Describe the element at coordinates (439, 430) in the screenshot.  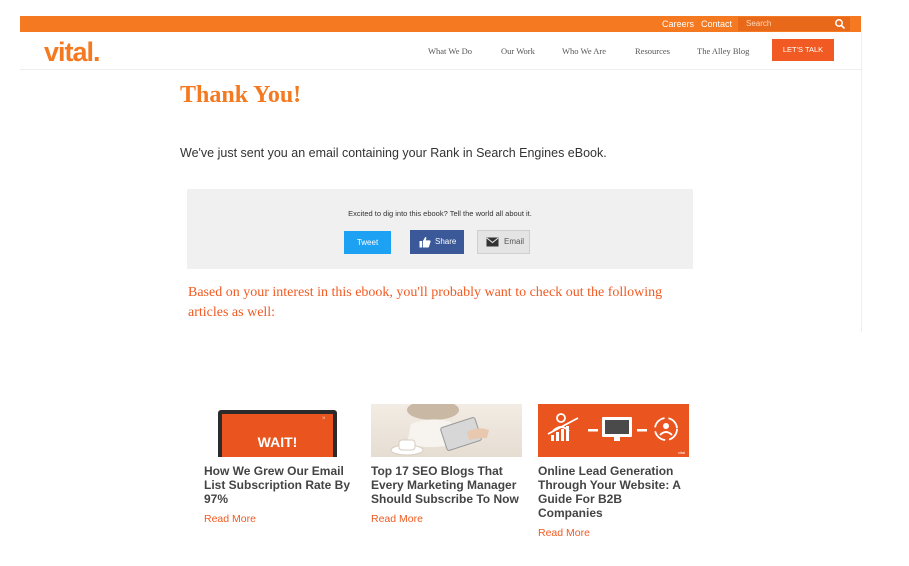
I see `tablet-photo` at that location.